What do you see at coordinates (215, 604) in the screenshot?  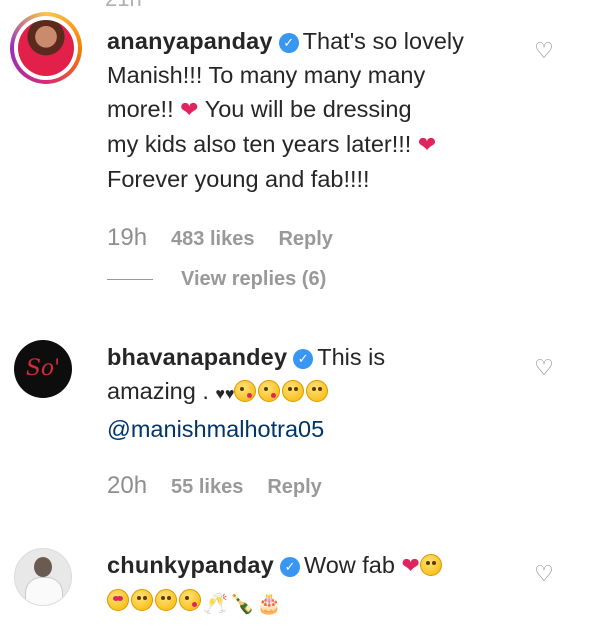 I see `clinking-glasses-emoji-icon: 🥂` at bounding box center [215, 604].